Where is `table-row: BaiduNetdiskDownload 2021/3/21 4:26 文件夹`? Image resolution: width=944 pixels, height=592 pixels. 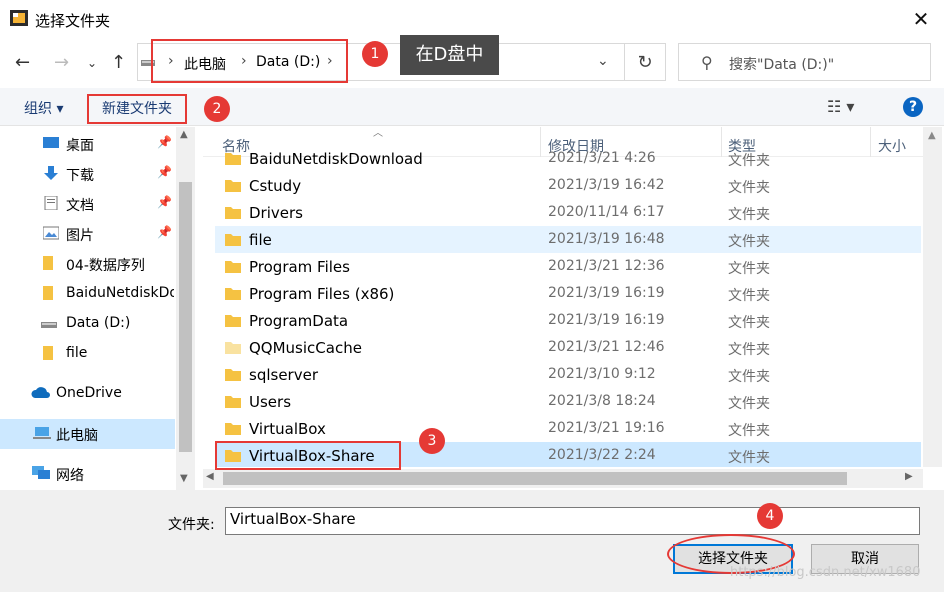 table-row: BaiduNetdiskDownload 2021/3/21 4:26 文件夹 is located at coordinates (568, 158).